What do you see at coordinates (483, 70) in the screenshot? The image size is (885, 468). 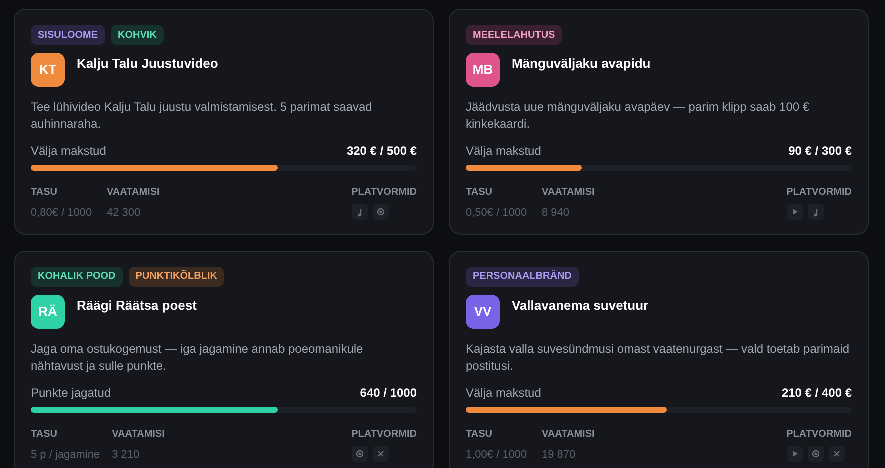 I see `avatar: MB` at bounding box center [483, 70].